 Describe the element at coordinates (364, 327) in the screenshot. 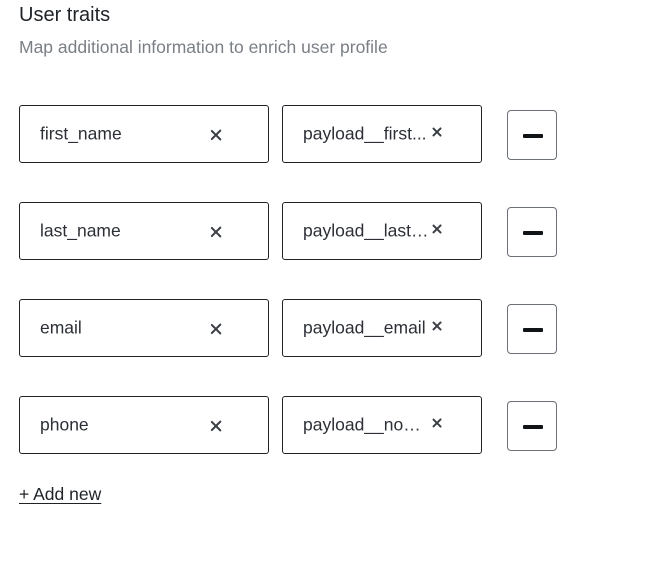

I see `trait-value-value: payload__email` at that location.